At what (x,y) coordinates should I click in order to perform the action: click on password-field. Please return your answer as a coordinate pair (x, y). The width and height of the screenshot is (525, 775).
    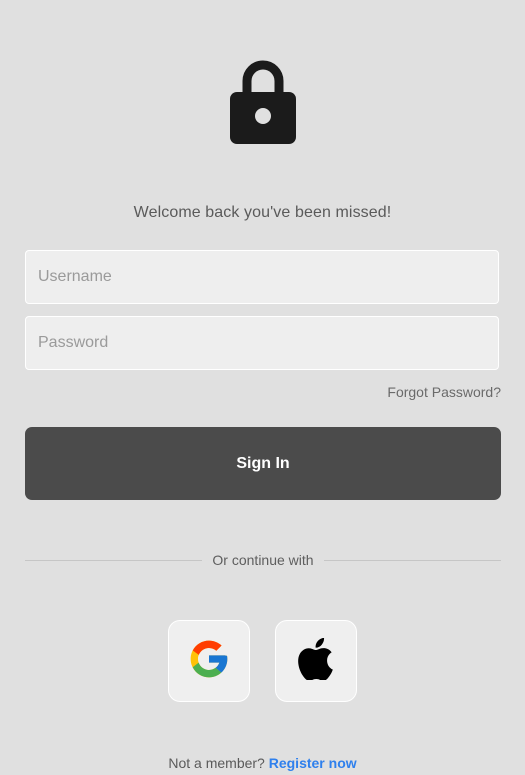
    Looking at the image, I should click on (262, 343).